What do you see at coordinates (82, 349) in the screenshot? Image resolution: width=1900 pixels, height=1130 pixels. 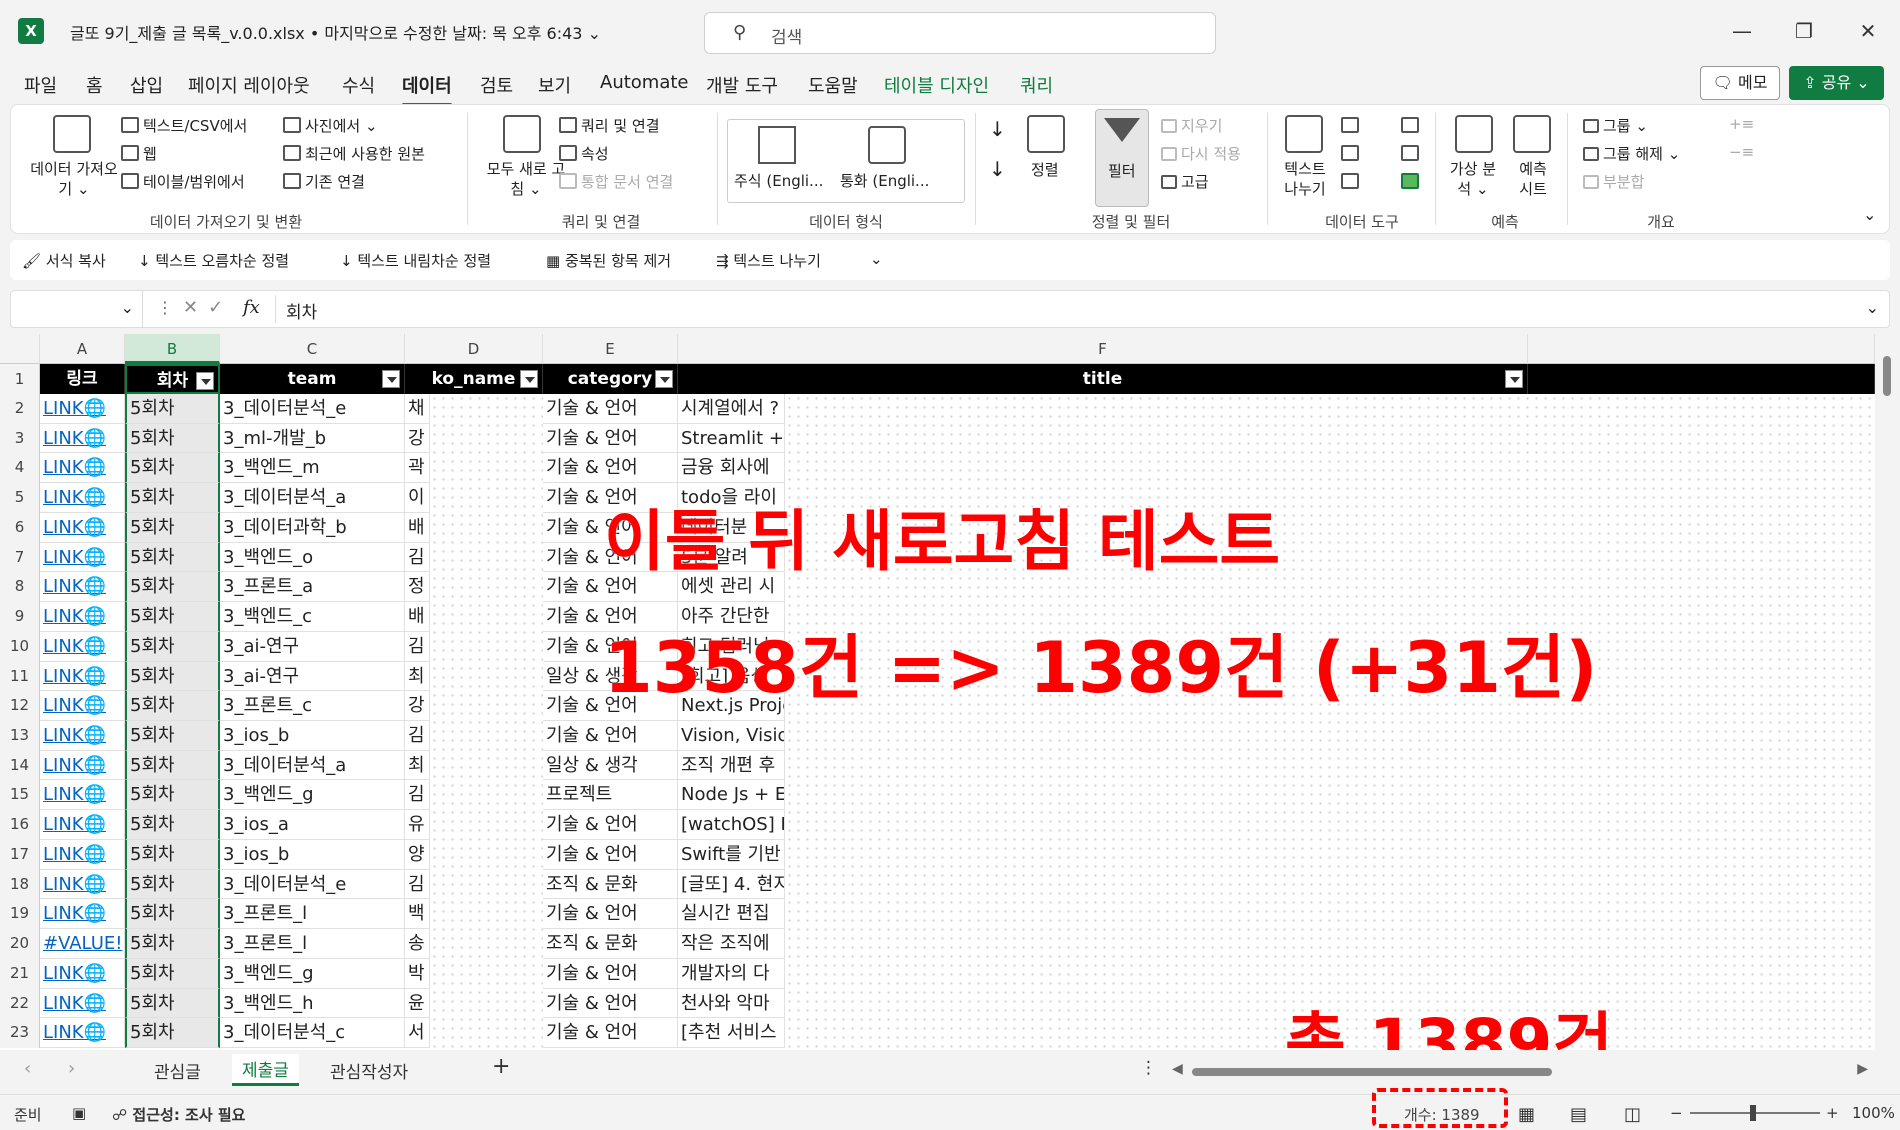 I see `col-header-A: A` at bounding box center [82, 349].